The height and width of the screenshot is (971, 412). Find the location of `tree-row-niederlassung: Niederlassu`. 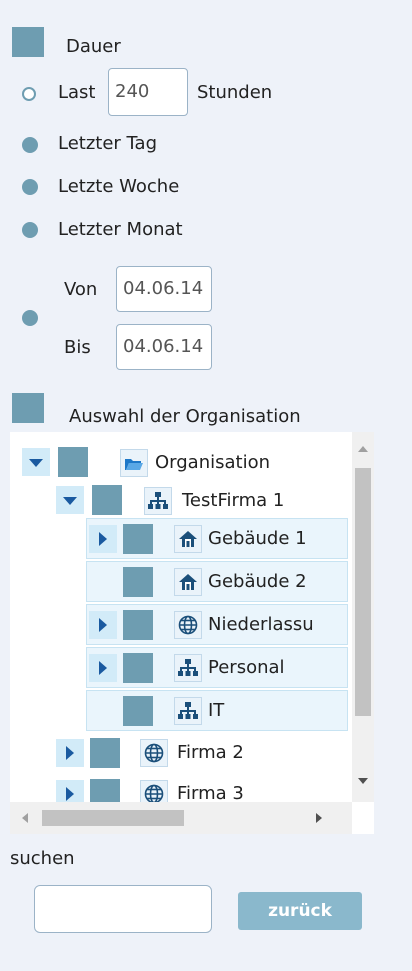

tree-row-niederlassung: Niederlassu is located at coordinates (217, 624).